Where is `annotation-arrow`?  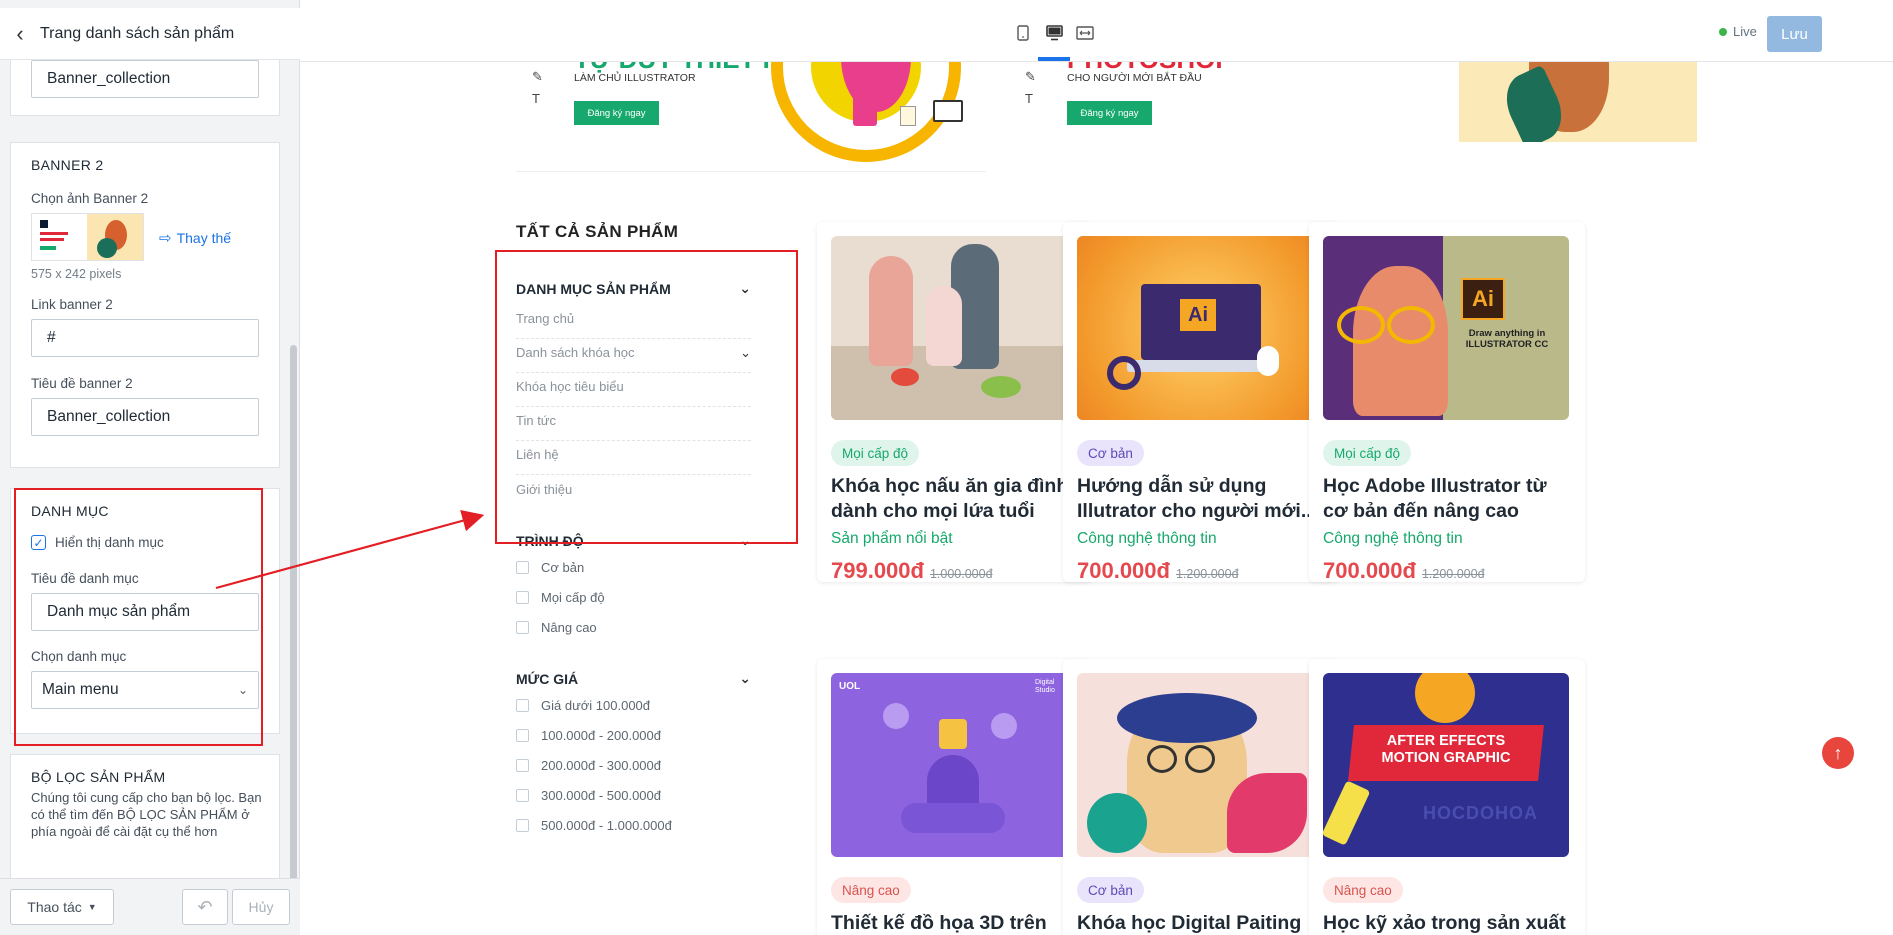
annotation-arrow is located at coordinates (350, 550).